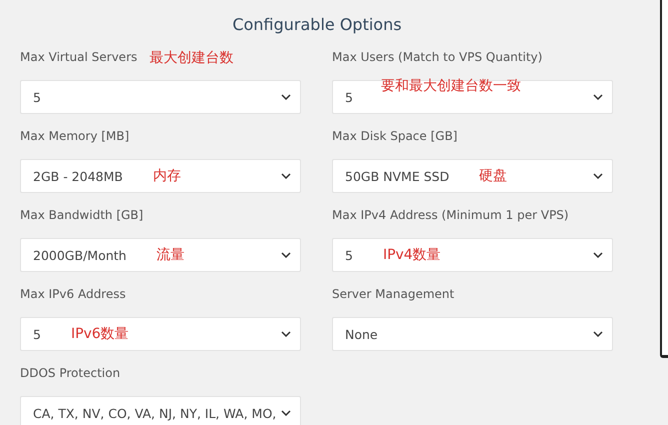 This screenshot has height=425, width=668. I want to click on annotation-text: 流量, so click(170, 255).